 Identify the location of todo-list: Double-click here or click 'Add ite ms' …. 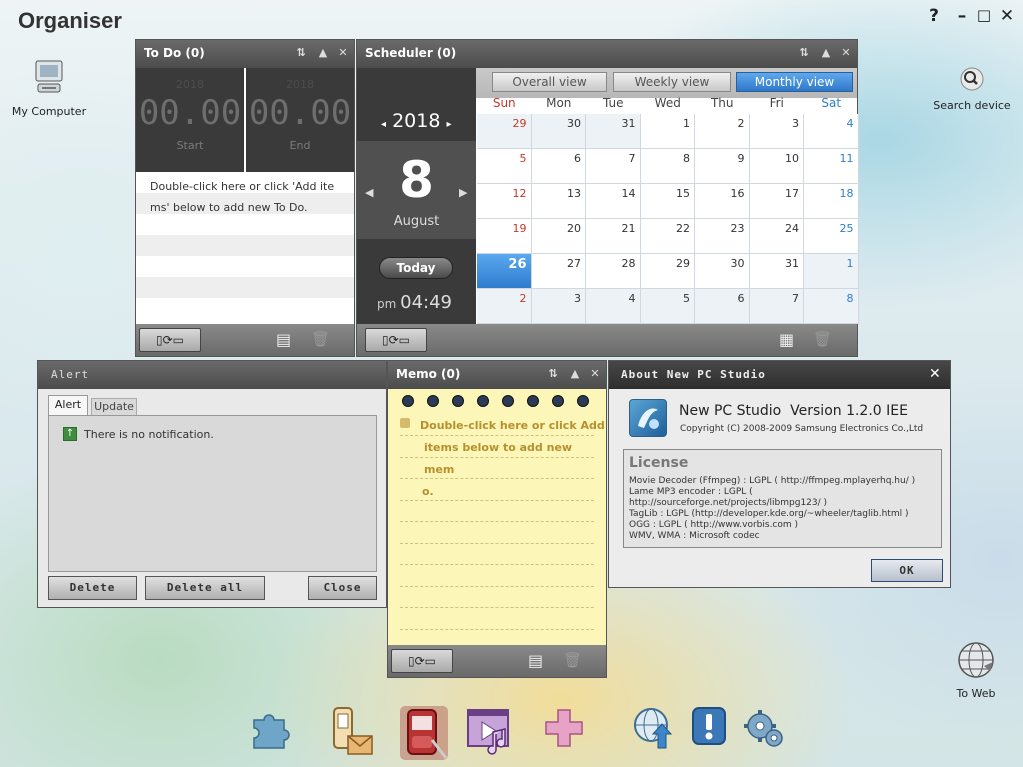
(245, 249).